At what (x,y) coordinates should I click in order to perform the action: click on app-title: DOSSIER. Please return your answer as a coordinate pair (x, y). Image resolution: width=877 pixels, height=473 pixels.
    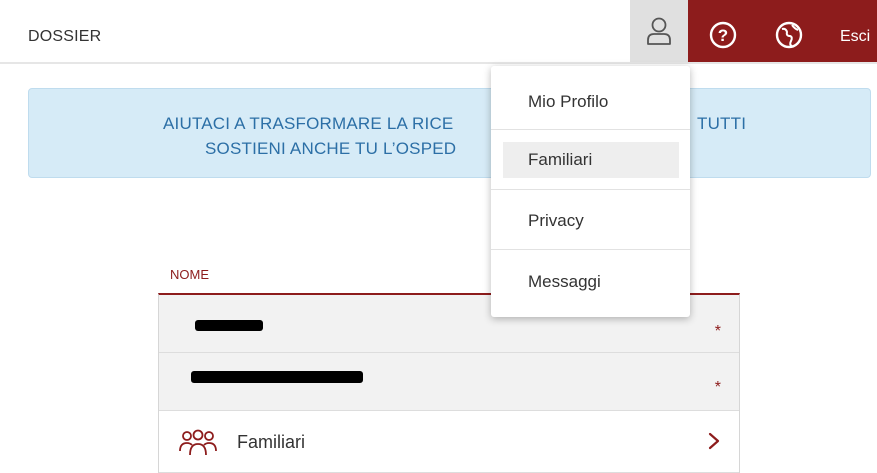
    Looking at the image, I should click on (65, 36).